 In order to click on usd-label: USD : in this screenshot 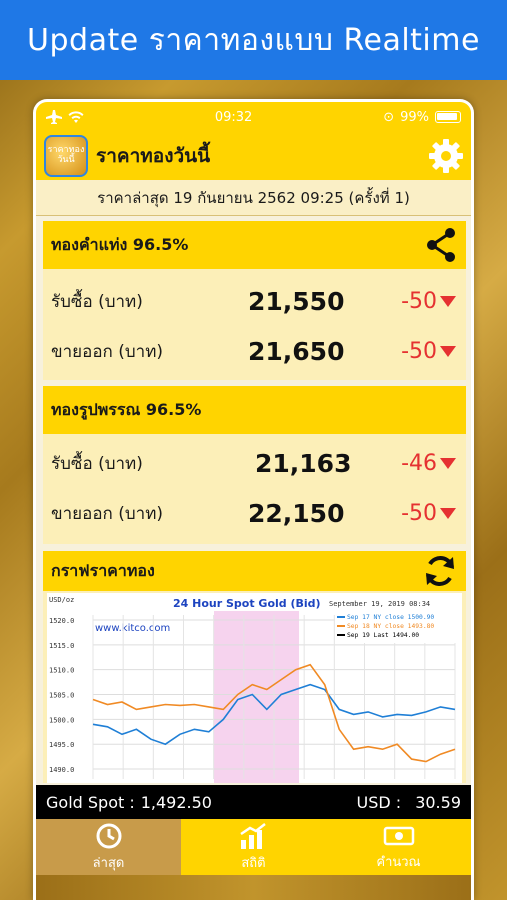, I will do `click(379, 802)`.